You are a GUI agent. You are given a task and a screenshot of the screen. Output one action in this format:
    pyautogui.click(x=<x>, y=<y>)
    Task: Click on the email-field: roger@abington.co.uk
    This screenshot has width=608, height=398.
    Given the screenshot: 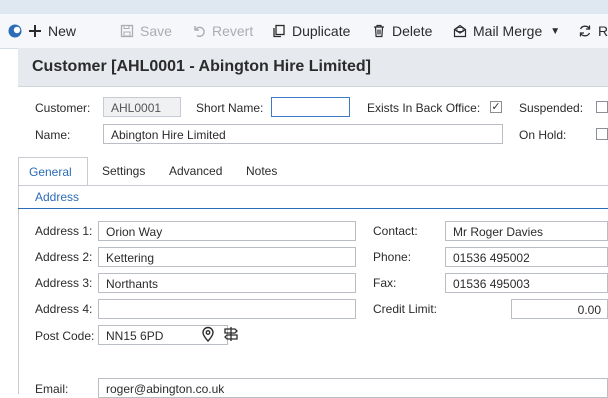 What is the action you would take?
    pyautogui.click(x=353, y=388)
    